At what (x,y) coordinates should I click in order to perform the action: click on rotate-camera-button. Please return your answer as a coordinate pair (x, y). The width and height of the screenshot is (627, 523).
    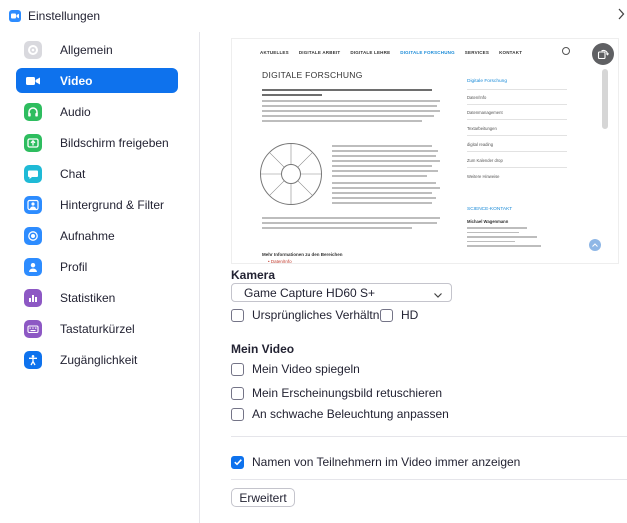
    Looking at the image, I should click on (603, 54).